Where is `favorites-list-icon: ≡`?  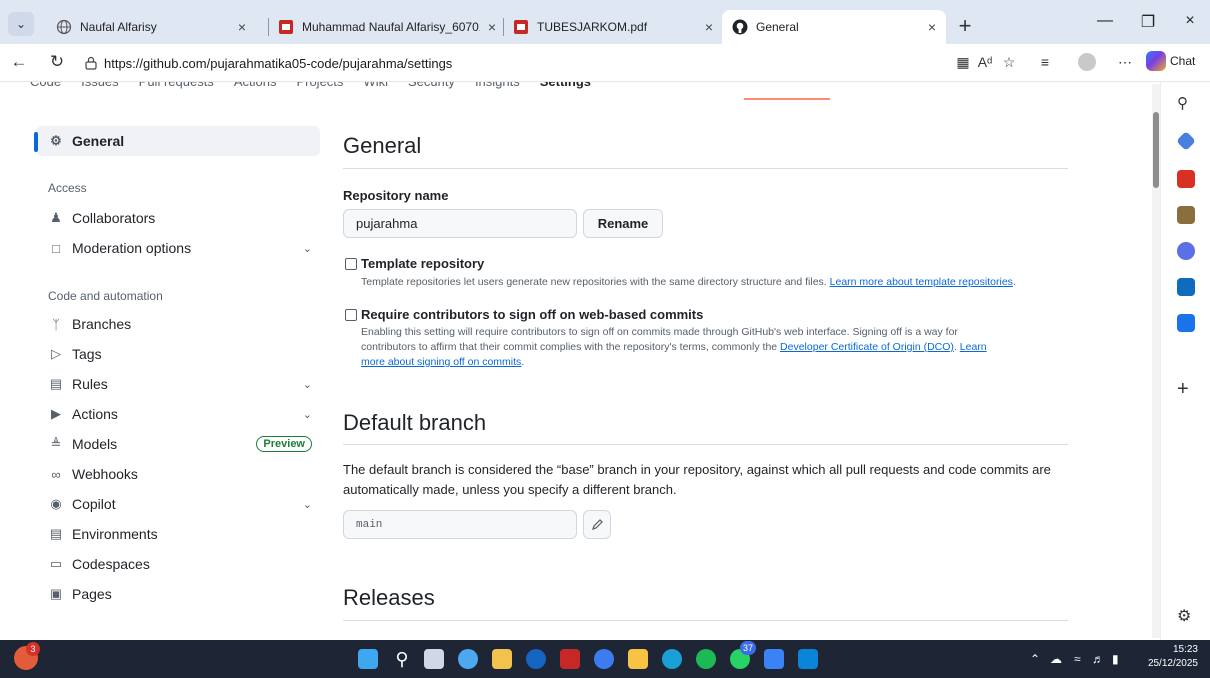 favorites-list-icon: ≡ is located at coordinates (1045, 62).